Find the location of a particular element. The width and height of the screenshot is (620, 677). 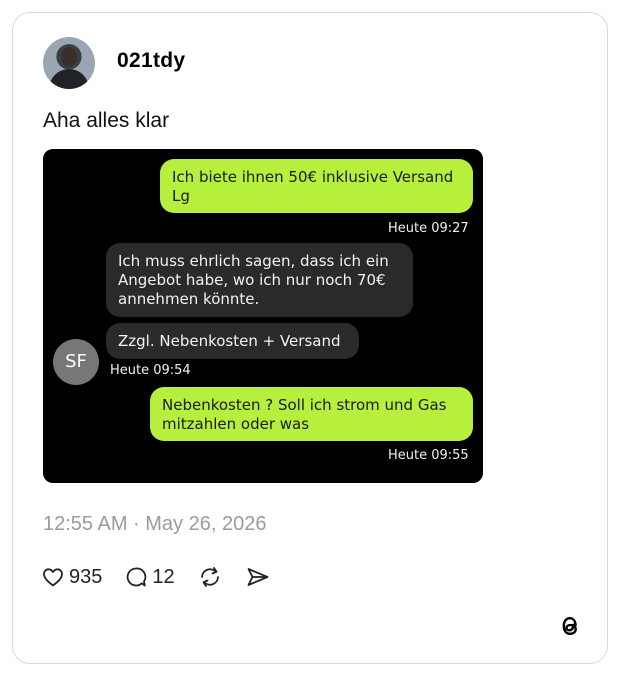

avatar-head is located at coordinates (69, 57).